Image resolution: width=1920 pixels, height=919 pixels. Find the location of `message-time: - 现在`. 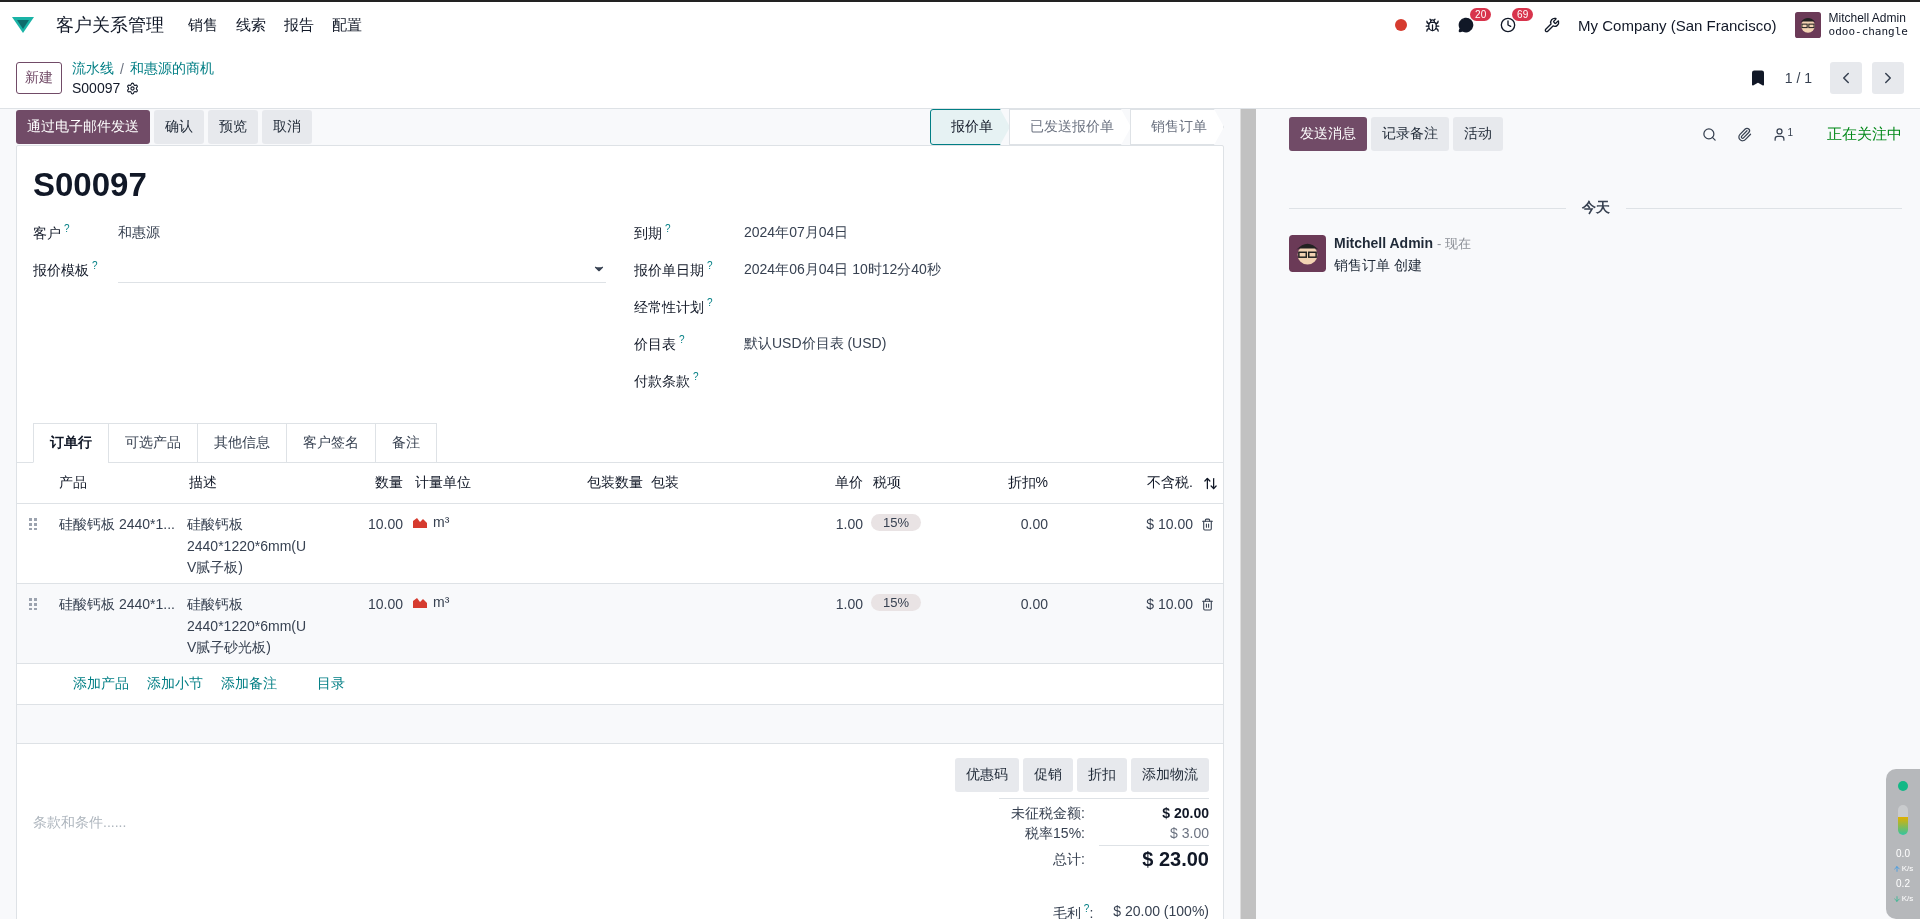

message-time: - 现在 is located at coordinates (1454, 244).